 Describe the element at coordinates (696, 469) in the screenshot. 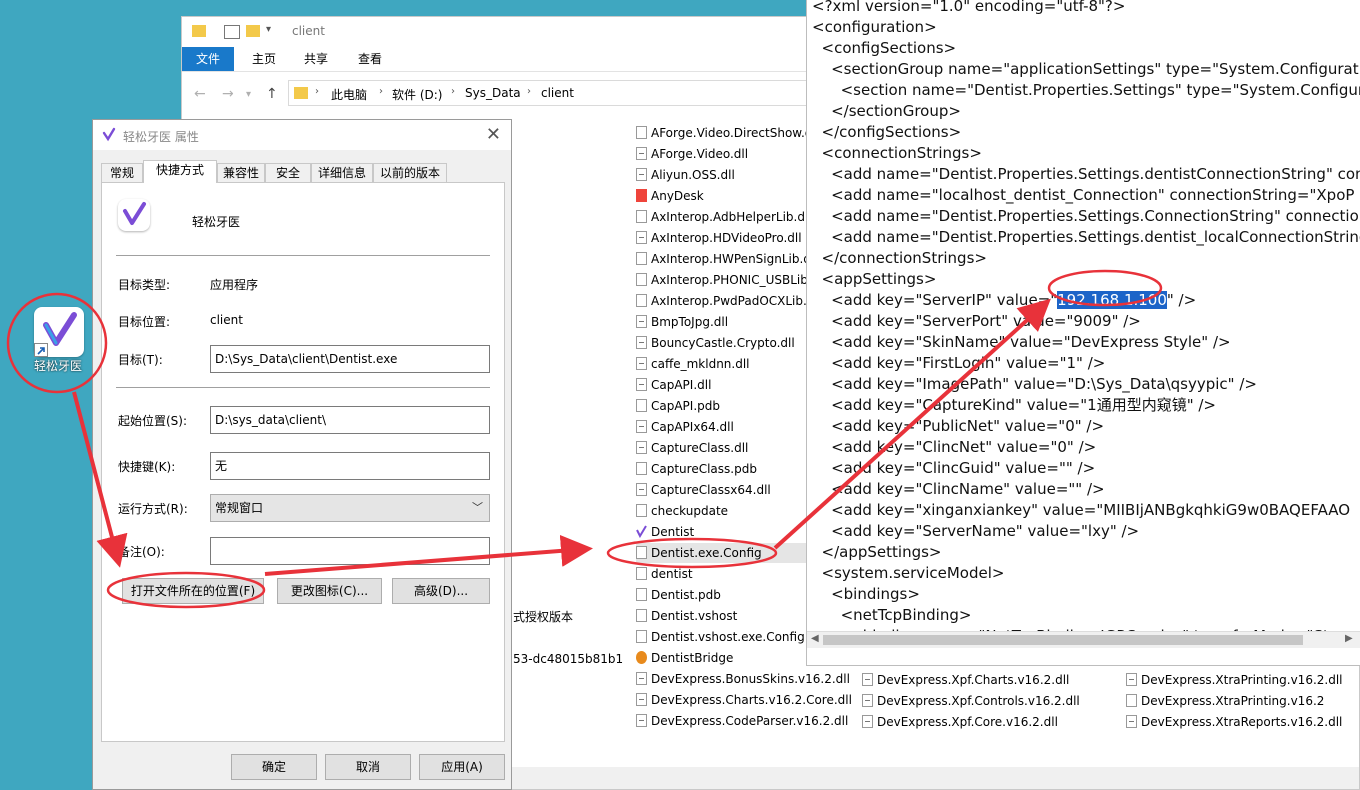

I see `file-list-item: CaptureClass.pdb` at that location.